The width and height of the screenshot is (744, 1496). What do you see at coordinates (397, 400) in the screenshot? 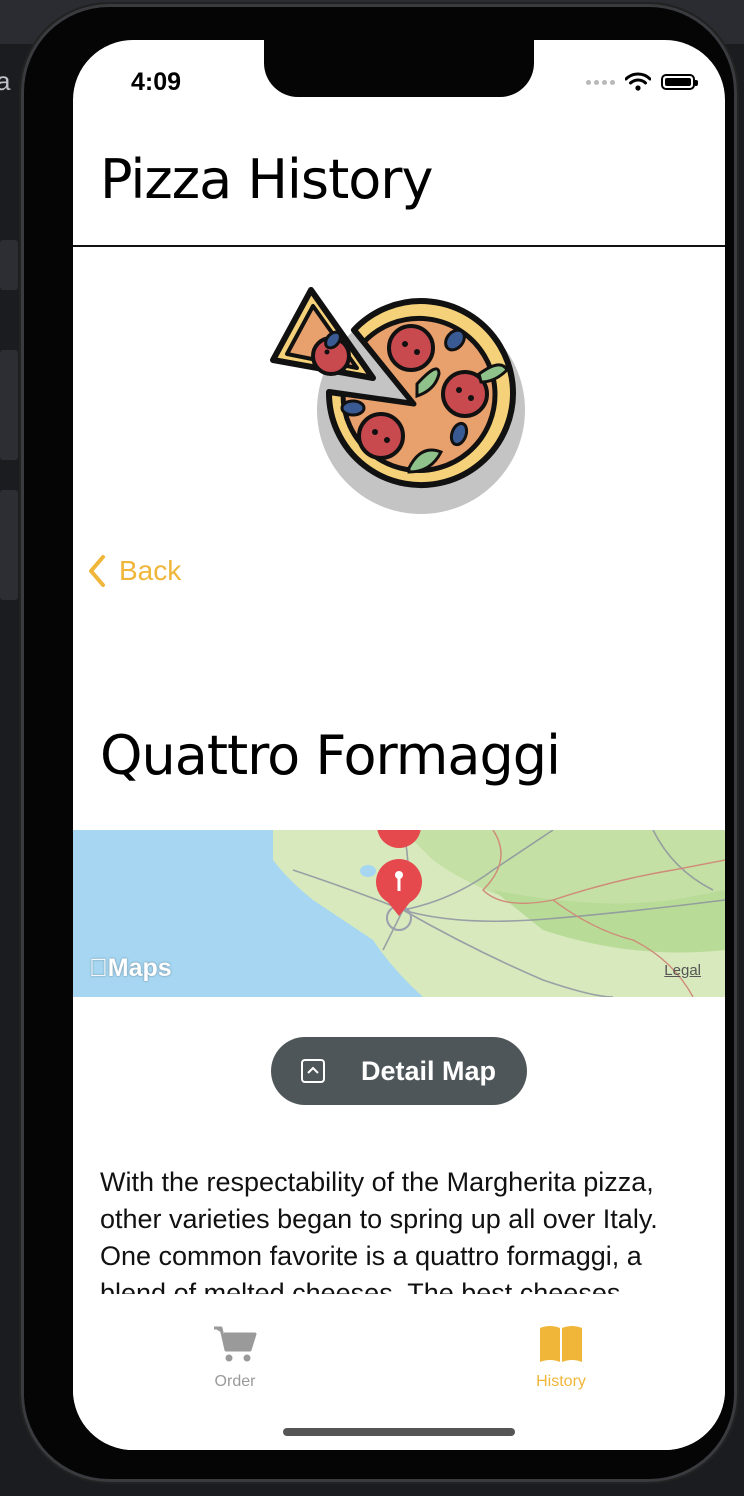
I see `pizza-icon` at bounding box center [397, 400].